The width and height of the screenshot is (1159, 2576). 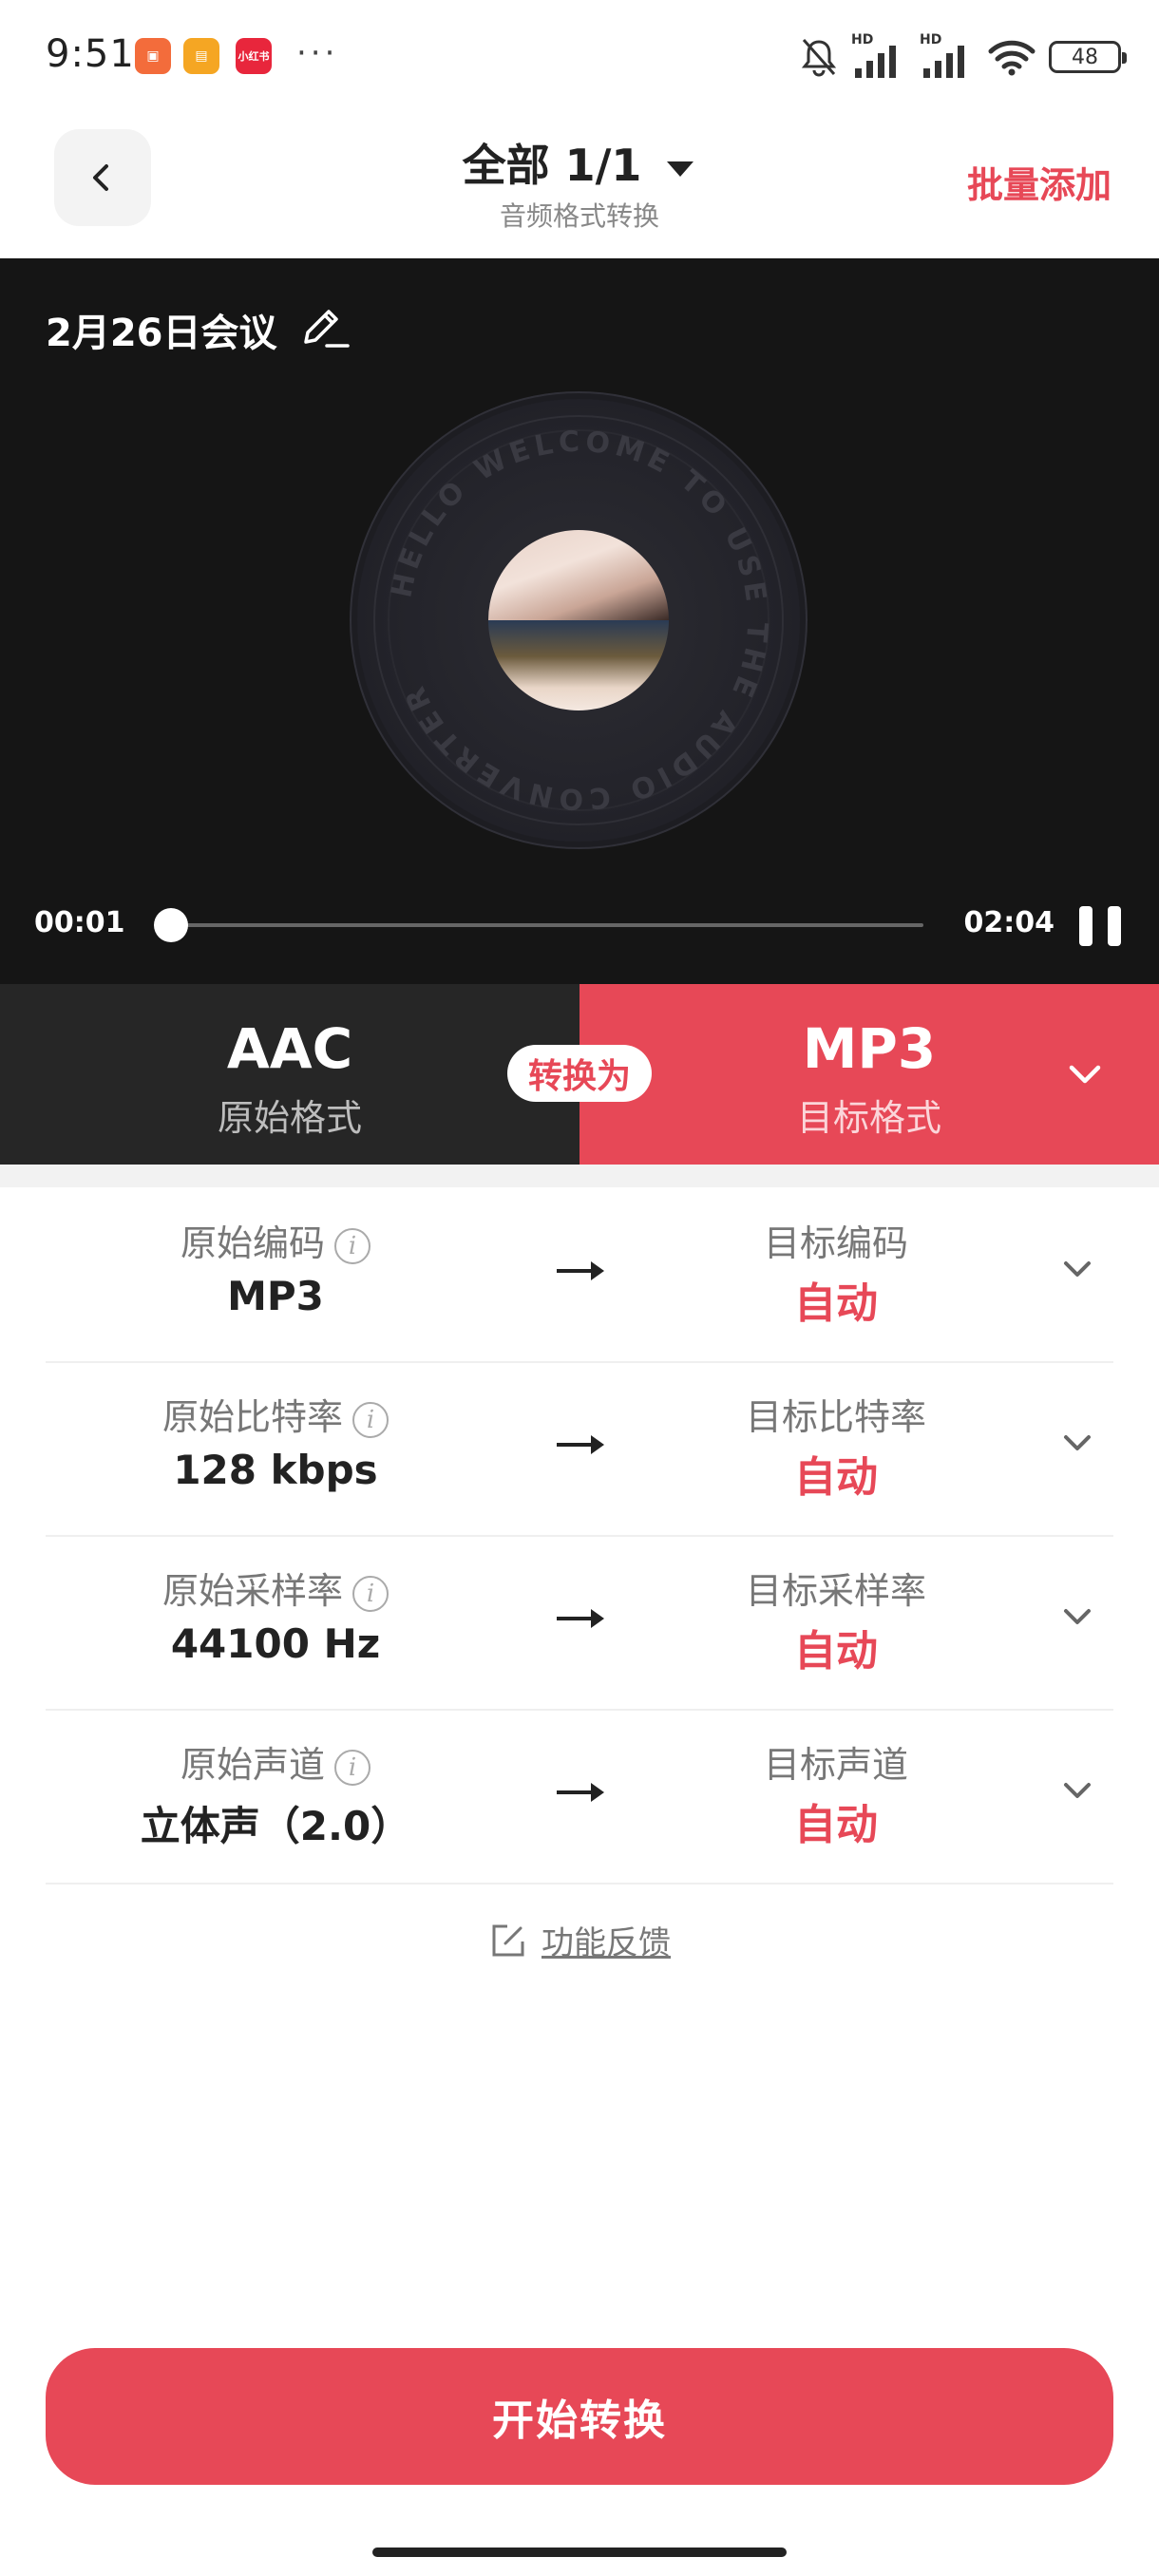 I want to click on edit-name-icon, so click(x=326, y=327).